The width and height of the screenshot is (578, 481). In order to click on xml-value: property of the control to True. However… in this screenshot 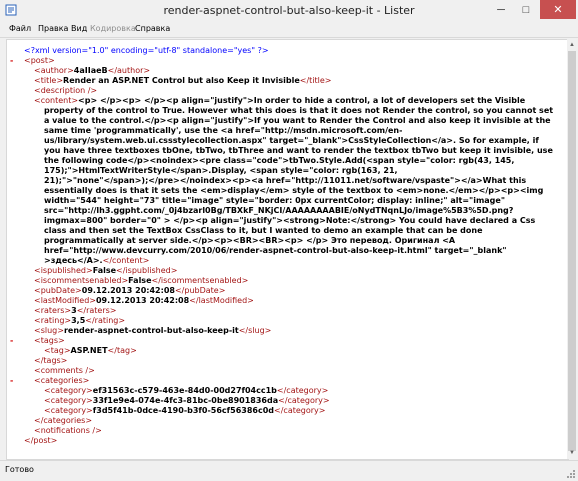, I will do `click(299, 110)`.